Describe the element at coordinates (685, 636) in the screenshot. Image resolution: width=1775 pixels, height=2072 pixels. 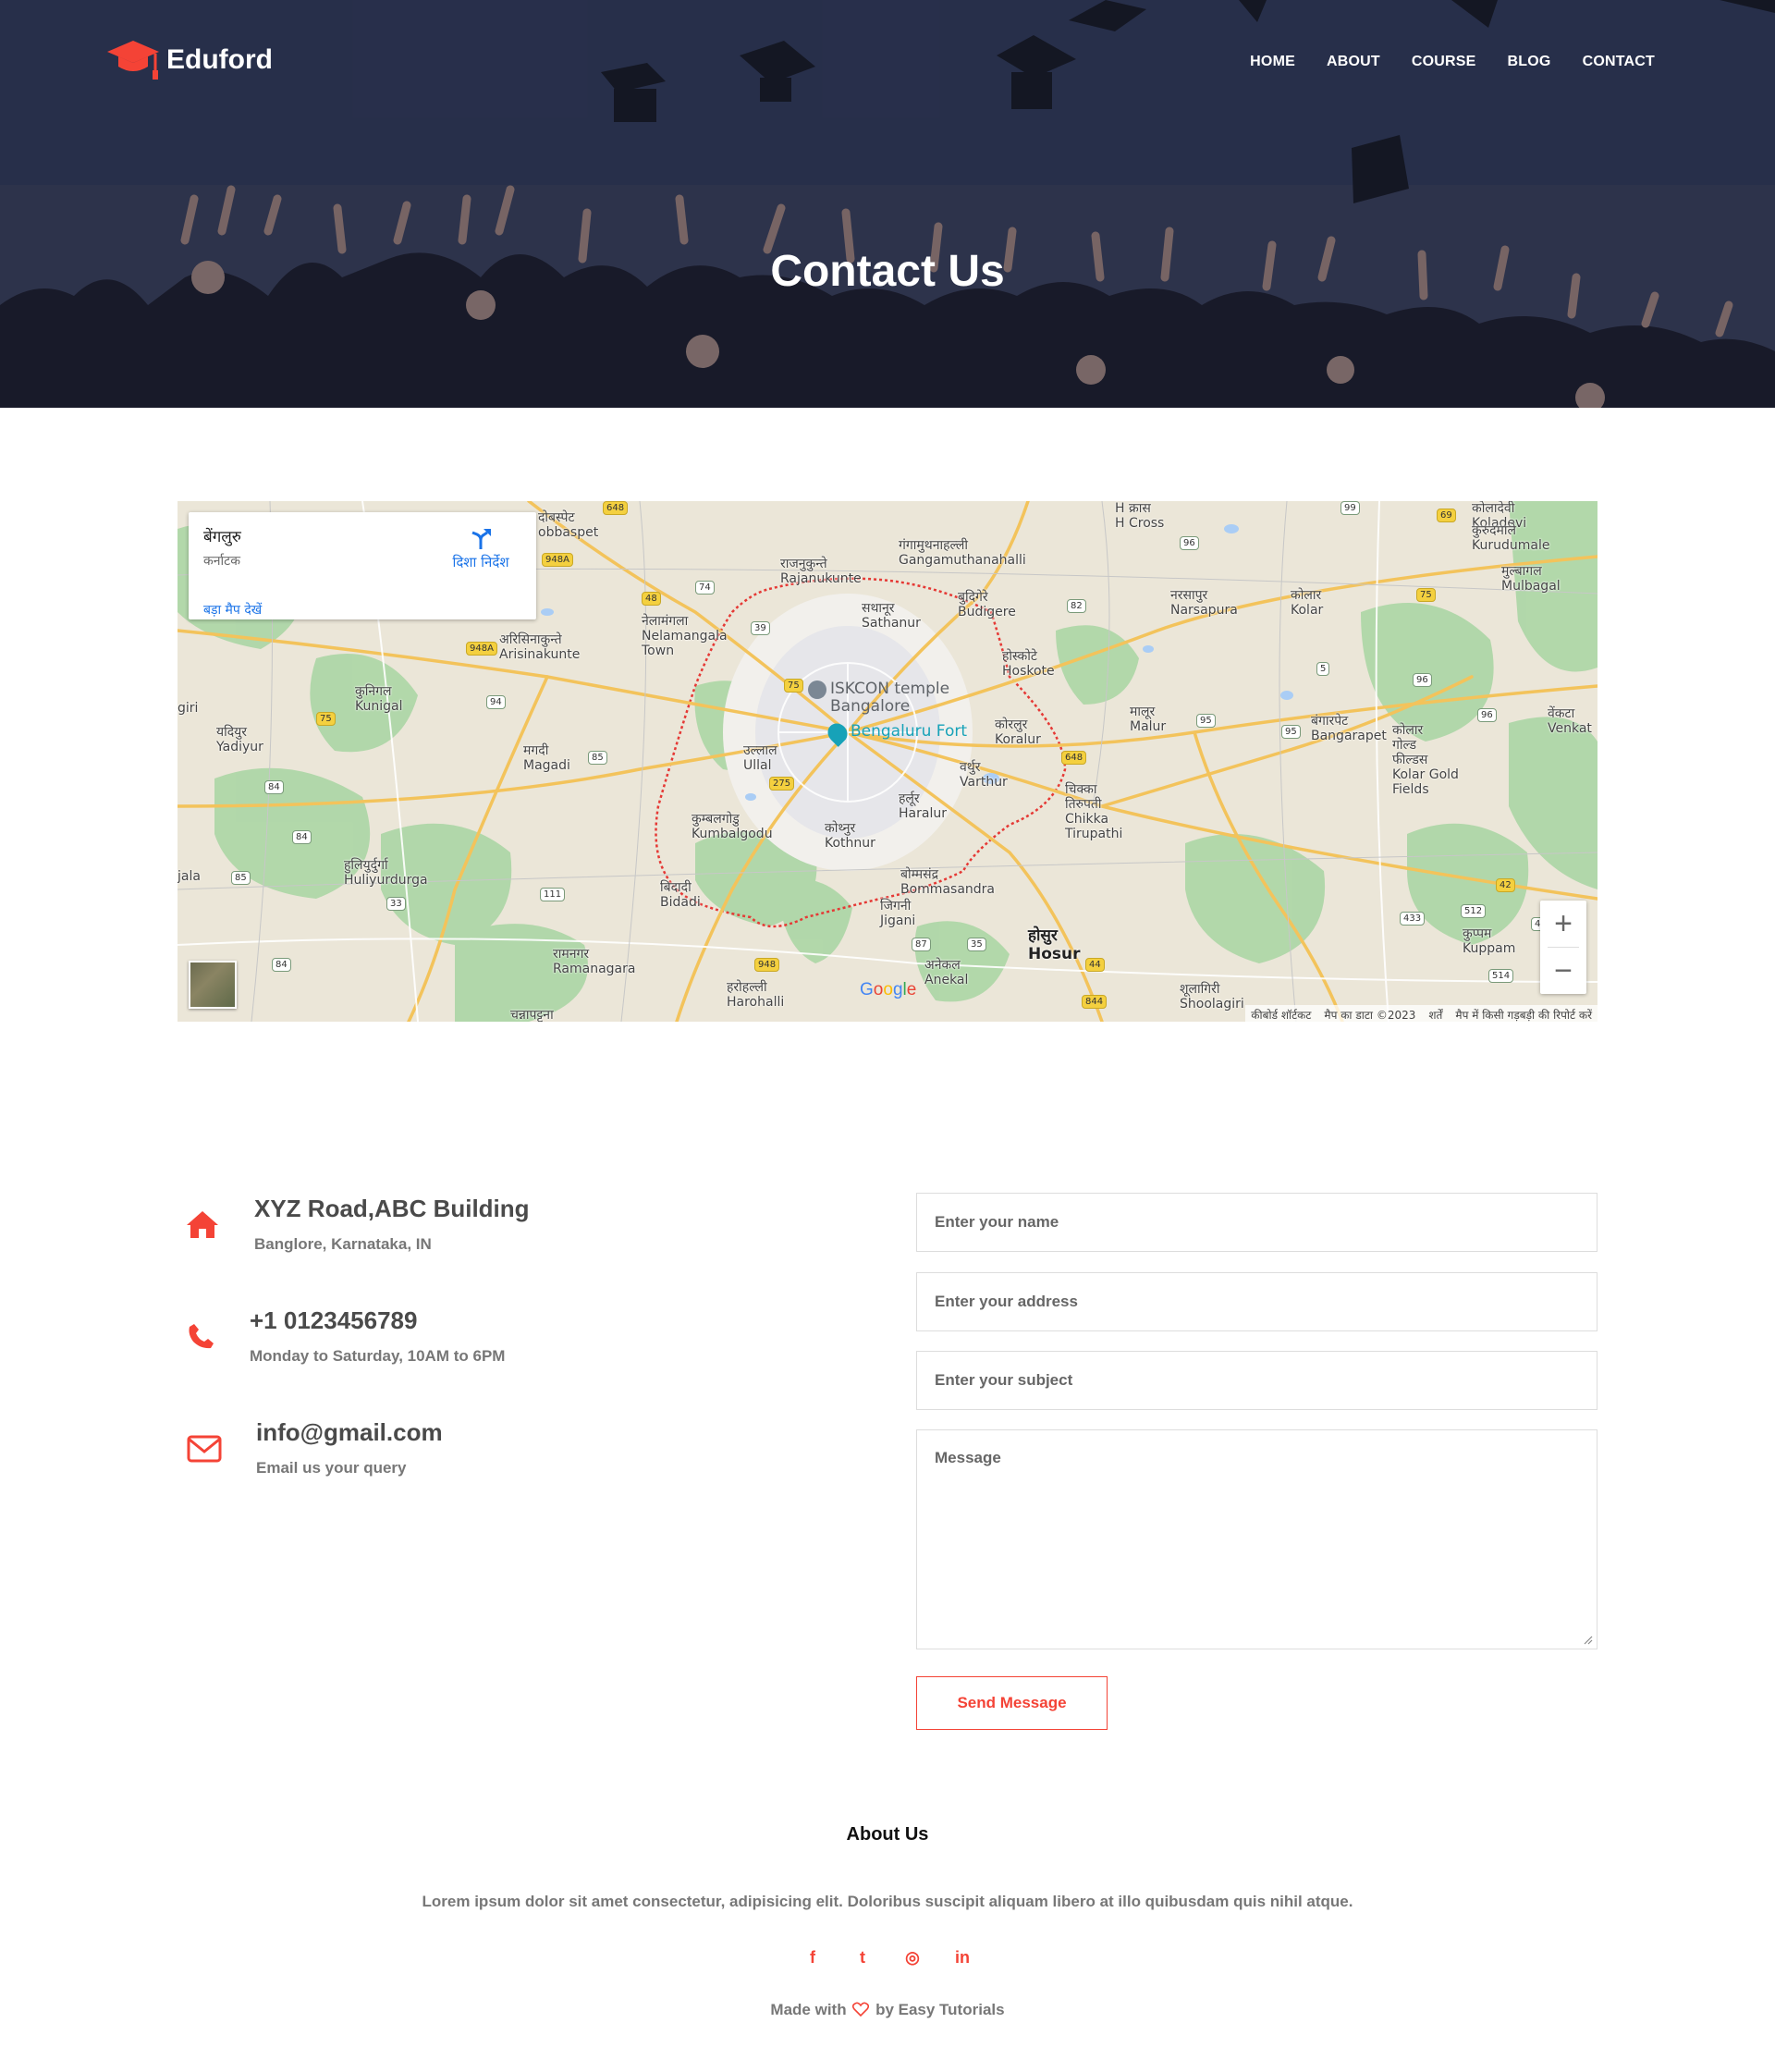
I see `map-label: नेलामंगला Nelamangala Town` at that location.